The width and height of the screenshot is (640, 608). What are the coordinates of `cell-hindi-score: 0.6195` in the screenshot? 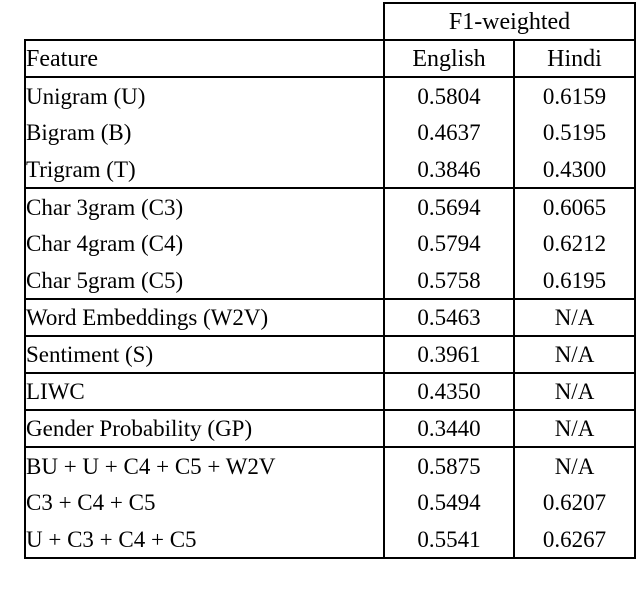 It's located at (575, 280).